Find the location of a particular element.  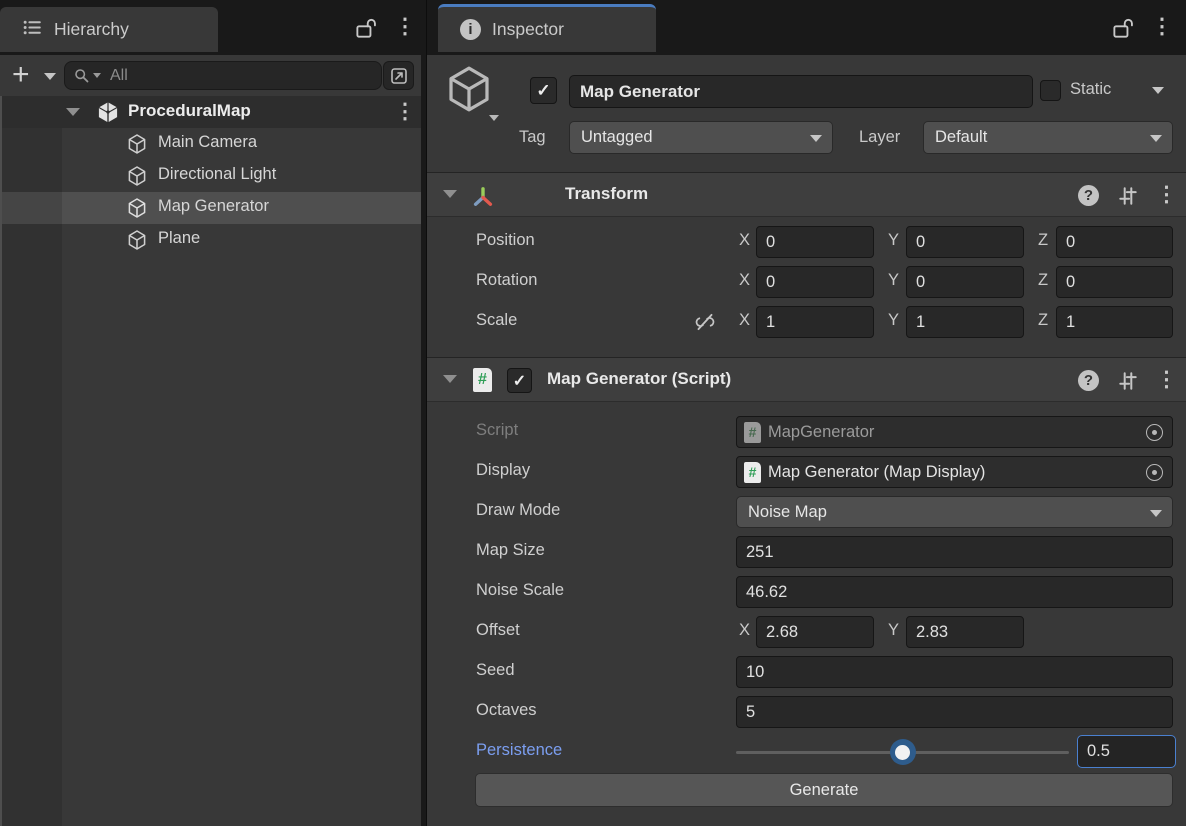

transform-header: Transform ⋮ is located at coordinates (806, 194).